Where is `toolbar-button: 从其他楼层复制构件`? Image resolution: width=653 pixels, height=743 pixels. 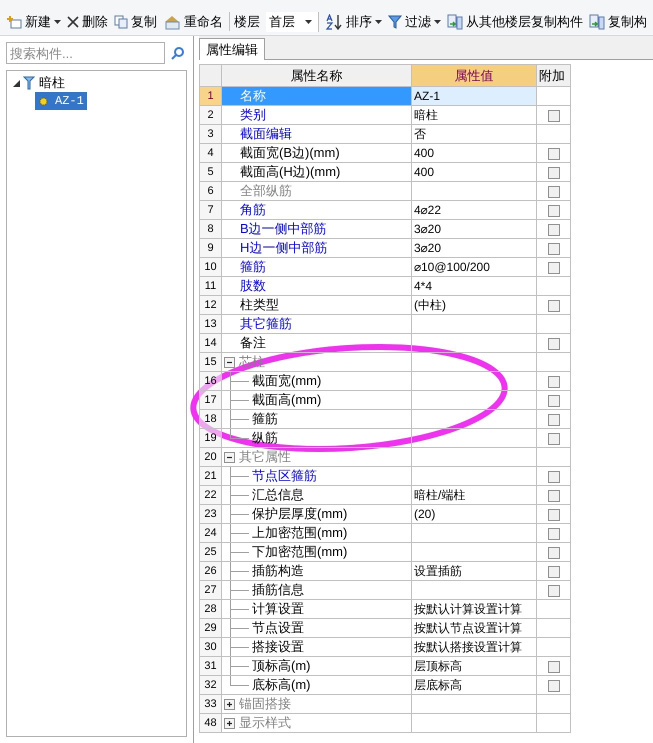
toolbar-button: 从其他楼层复制构件 is located at coordinates (515, 22).